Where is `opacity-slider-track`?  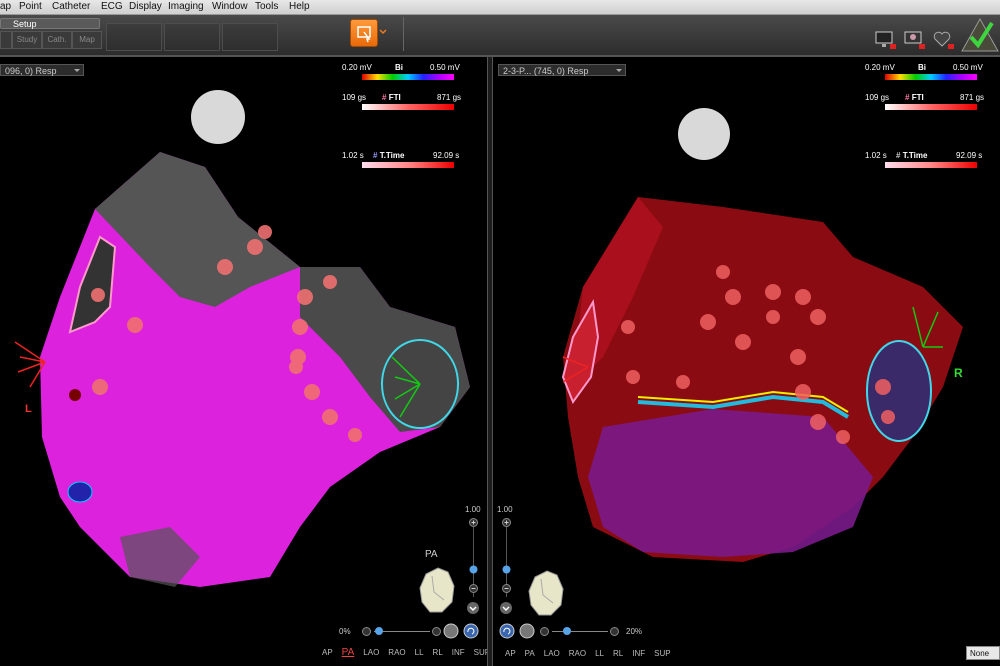 opacity-slider-track is located at coordinates (580, 631).